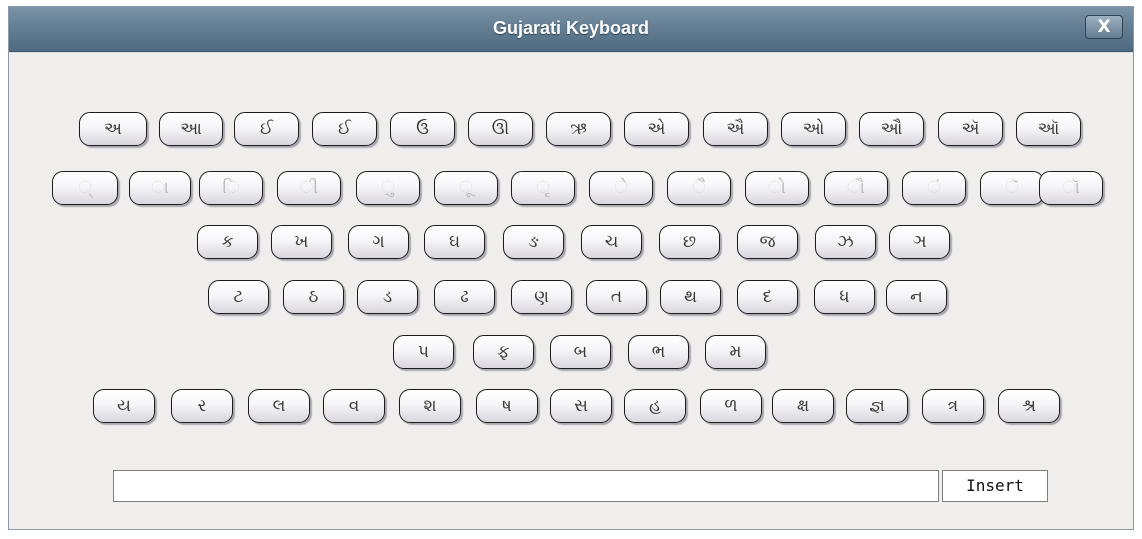 The width and height of the screenshot is (1142, 539). I want to click on key-row4-5: ણ, so click(541, 297).